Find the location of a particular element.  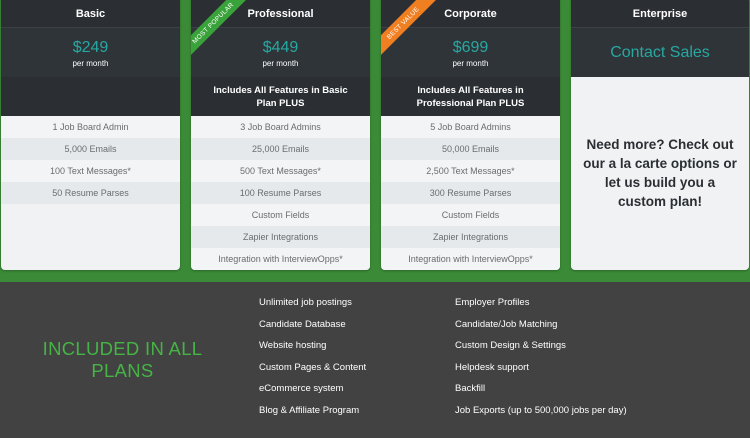

contact-sales-link: Contact Sales is located at coordinates (660, 53).